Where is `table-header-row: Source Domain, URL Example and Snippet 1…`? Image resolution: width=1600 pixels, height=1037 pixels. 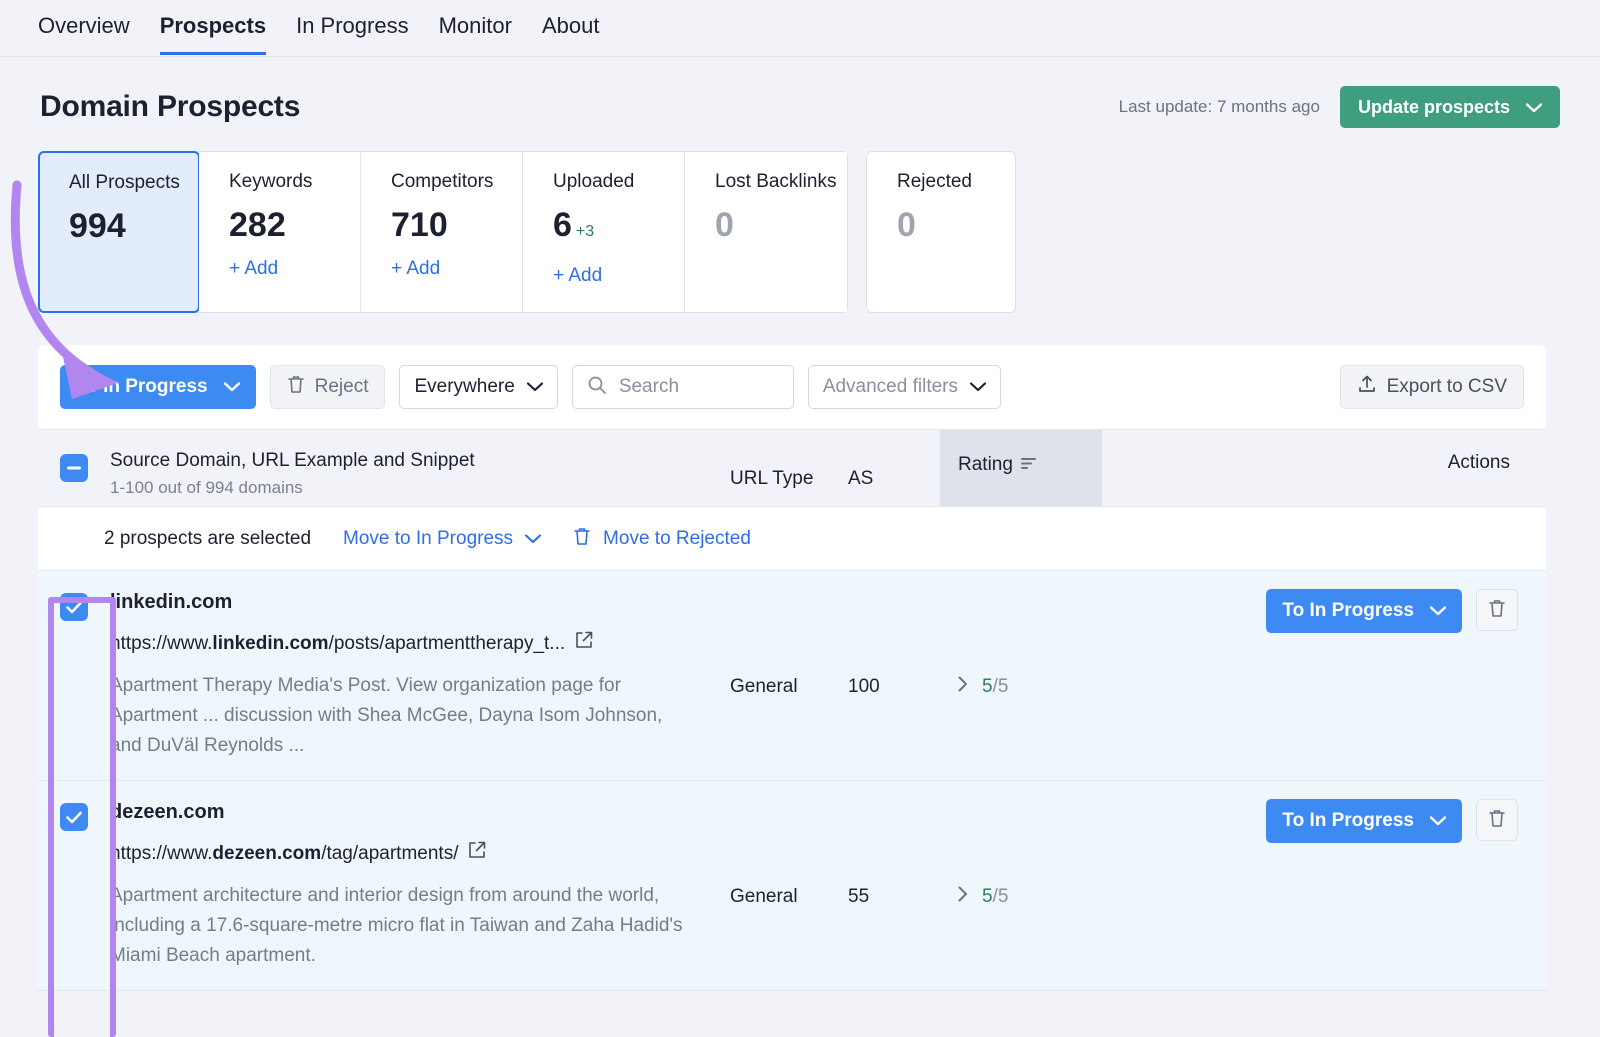
table-header-row: Source Domain, URL Example and Snippet 1… is located at coordinates (792, 468).